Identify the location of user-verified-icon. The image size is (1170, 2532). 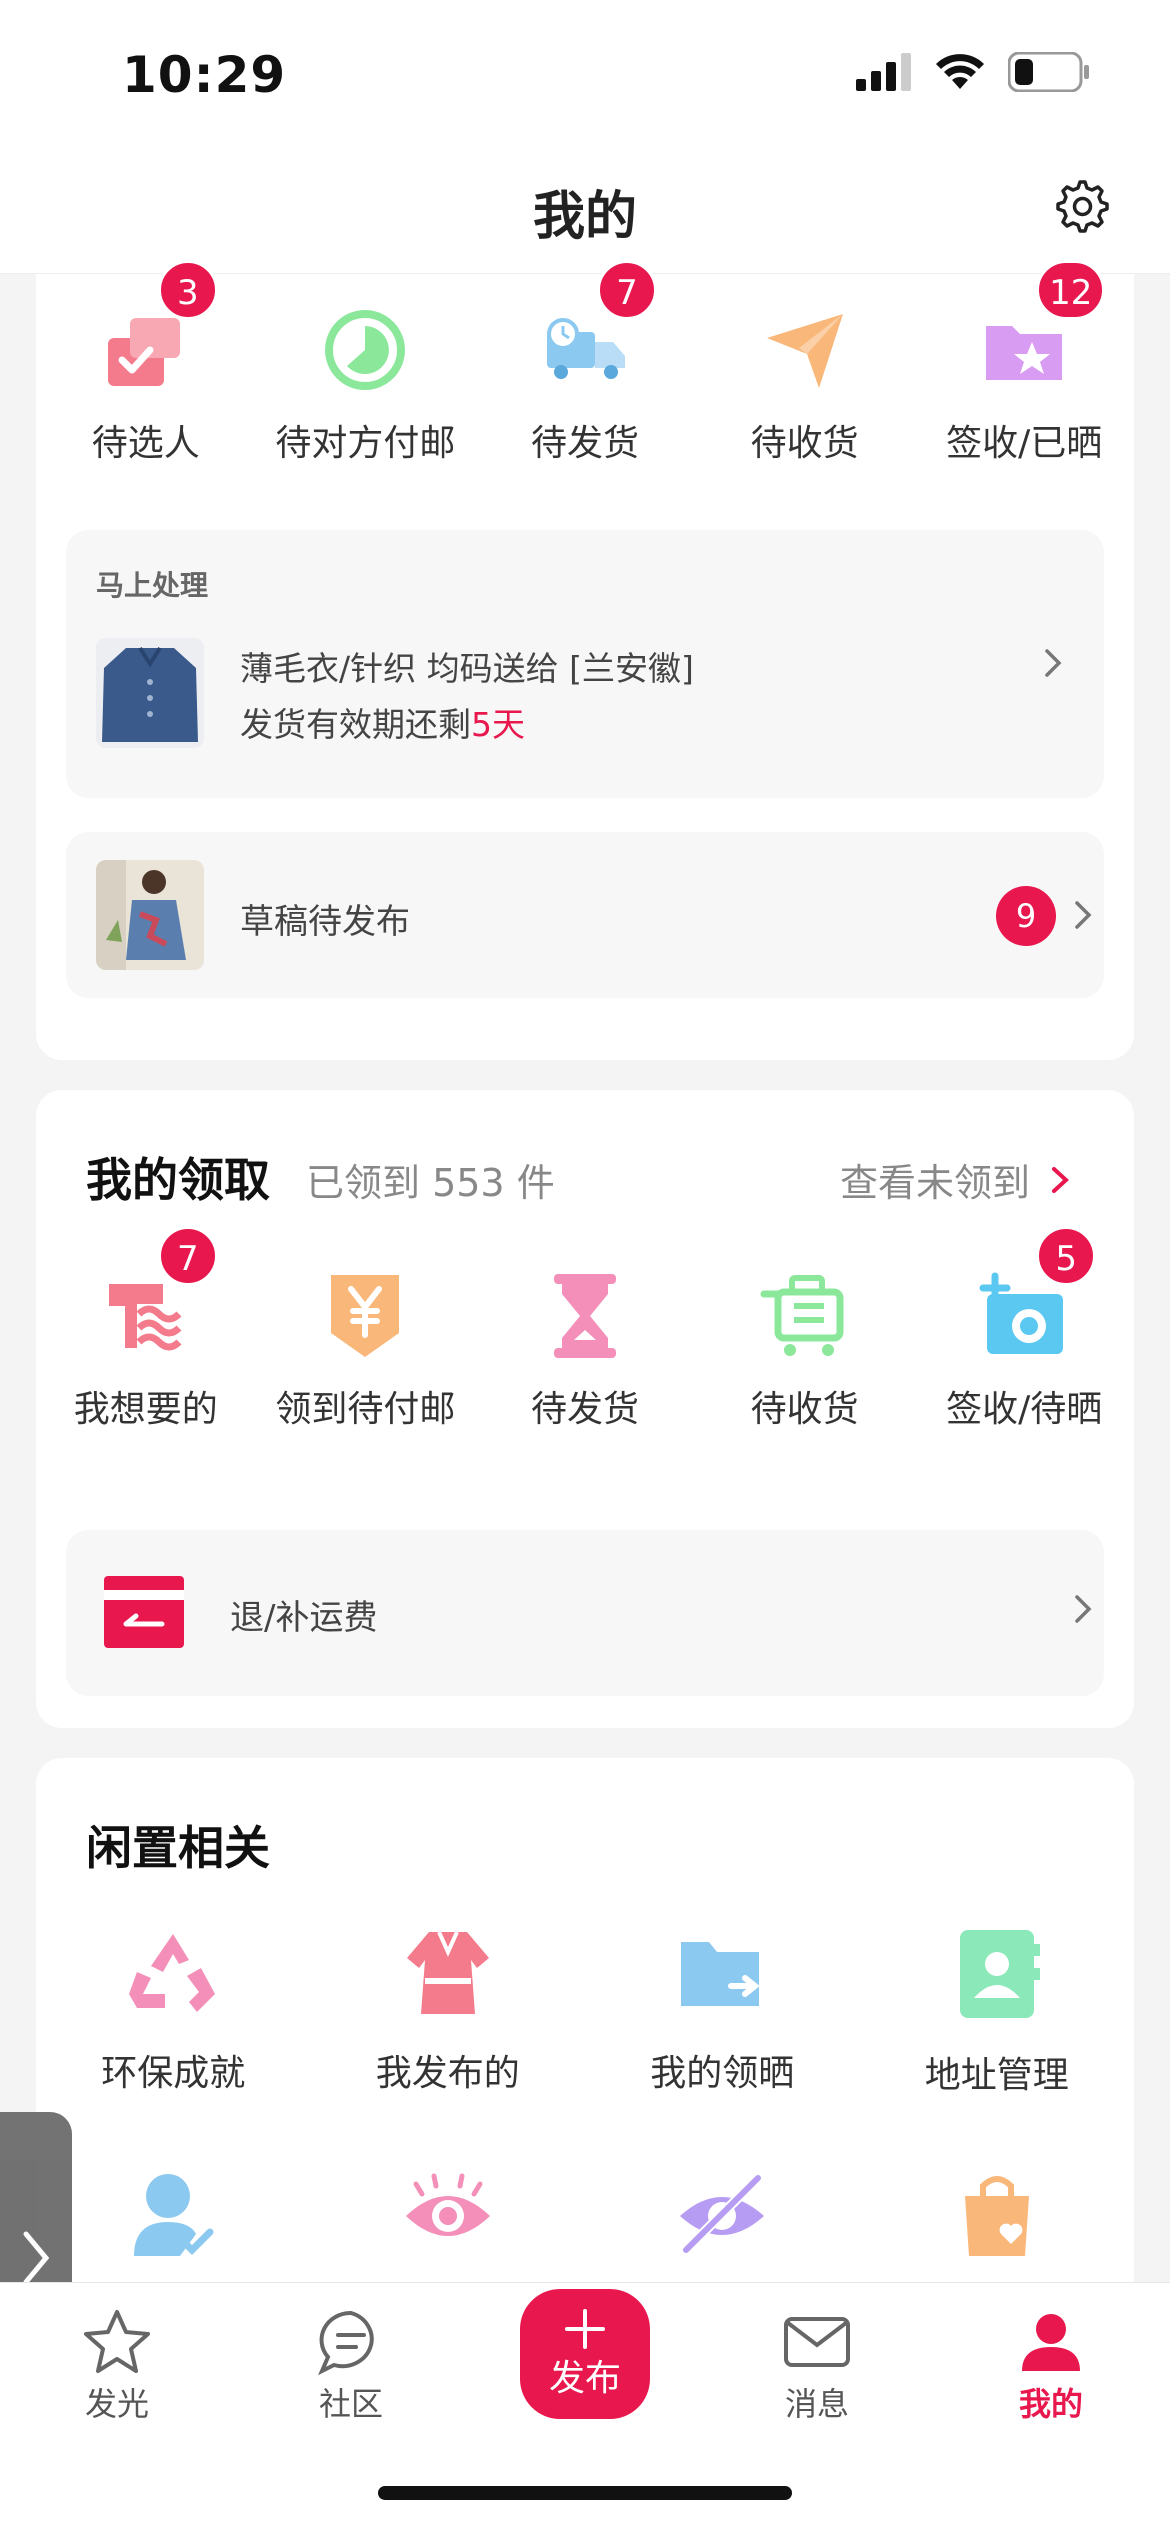
(174, 2215).